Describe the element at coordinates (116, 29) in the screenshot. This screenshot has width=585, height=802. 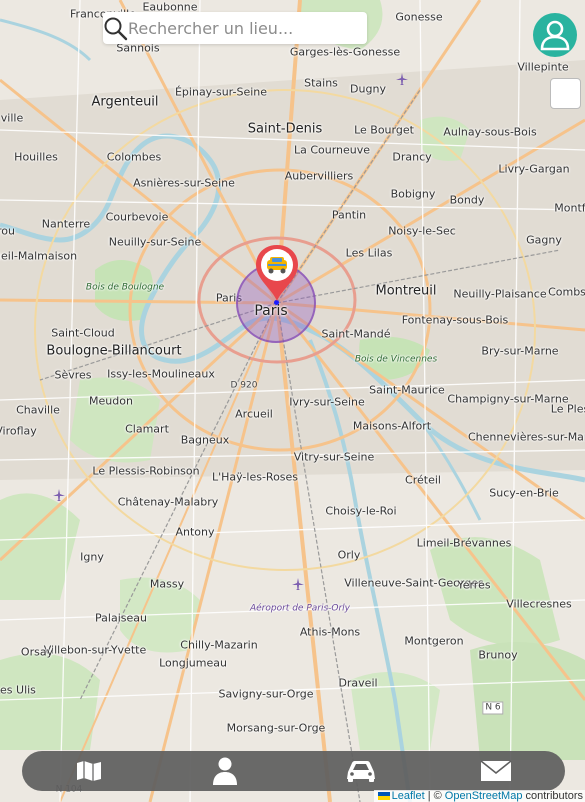
I see `search-icon` at that location.